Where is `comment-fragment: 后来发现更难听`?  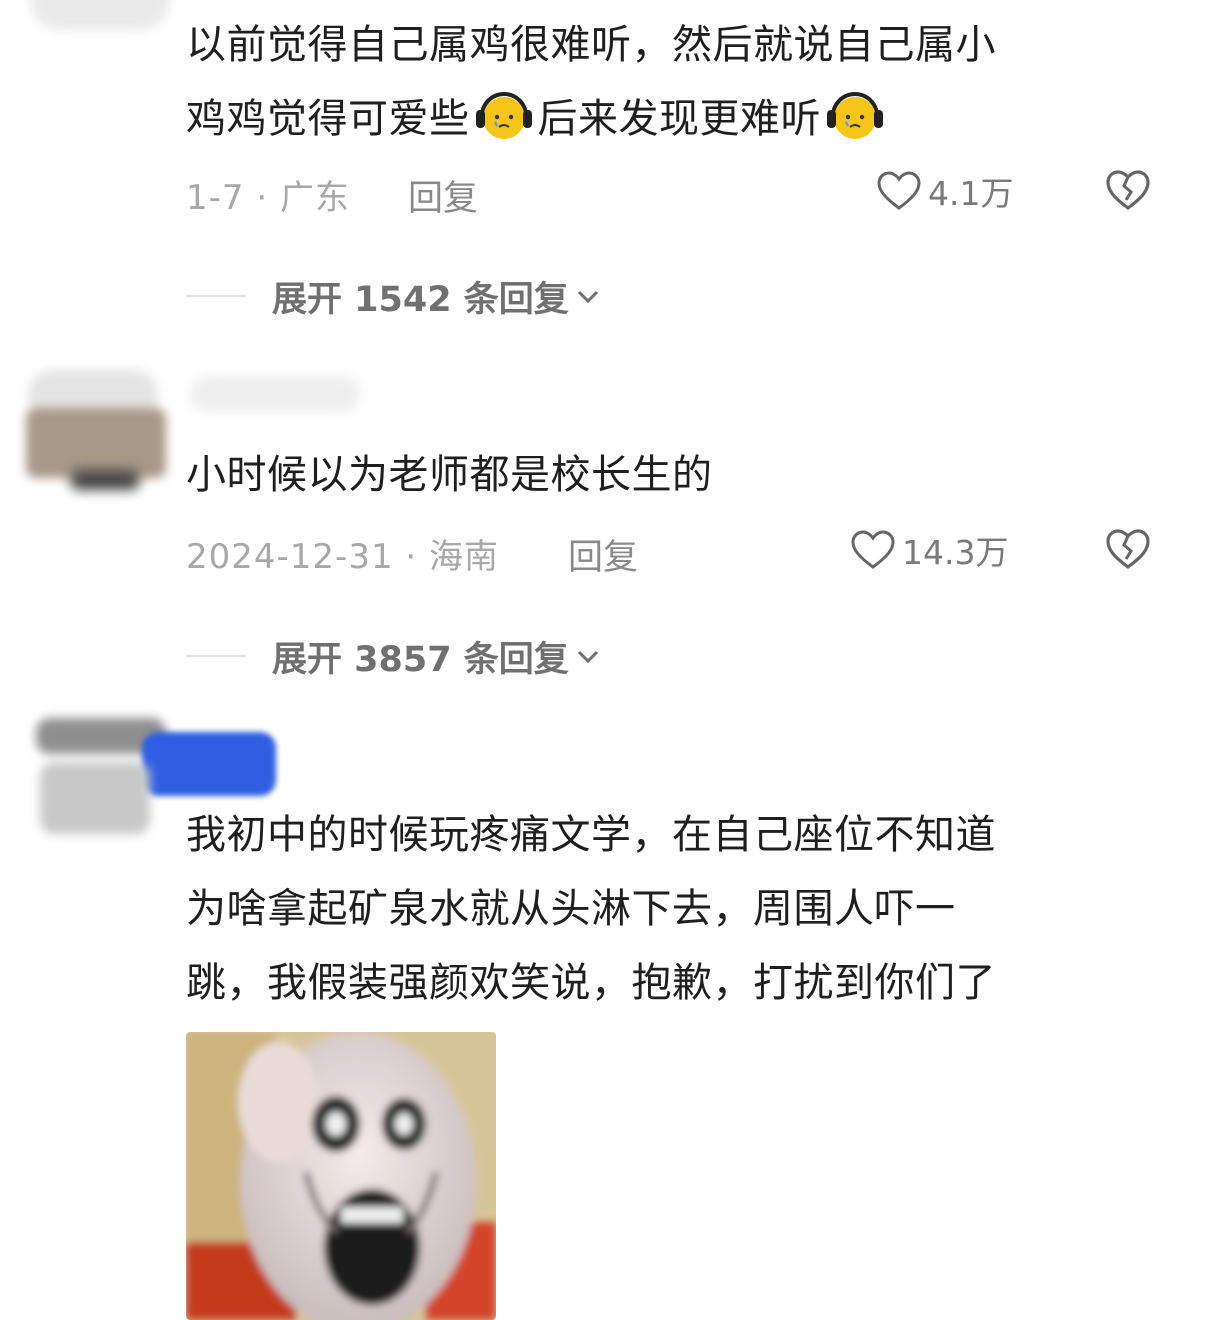 comment-fragment: 后来发现更难听 is located at coordinates (679, 119).